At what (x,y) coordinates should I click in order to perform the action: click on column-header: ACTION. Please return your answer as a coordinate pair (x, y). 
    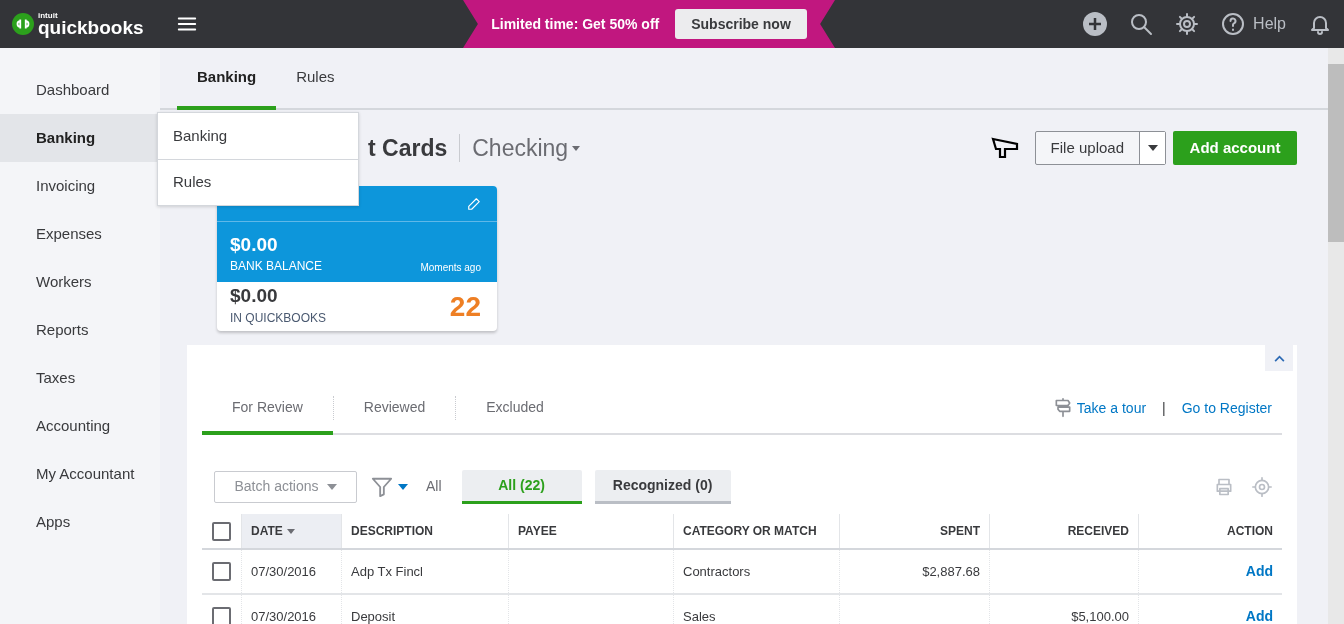
    Looking at the image, I should click on (1210, 531).